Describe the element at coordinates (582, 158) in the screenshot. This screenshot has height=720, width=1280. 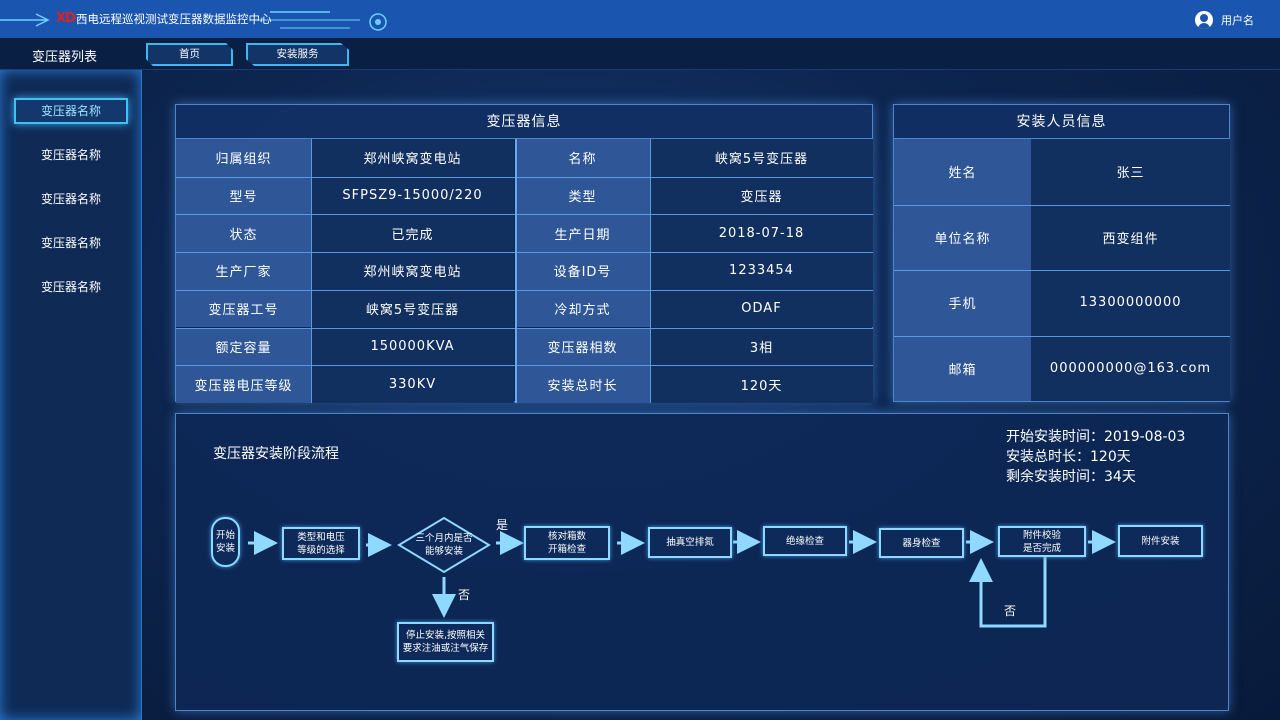
I see `transformer-right-label-0: 名称` at that location.